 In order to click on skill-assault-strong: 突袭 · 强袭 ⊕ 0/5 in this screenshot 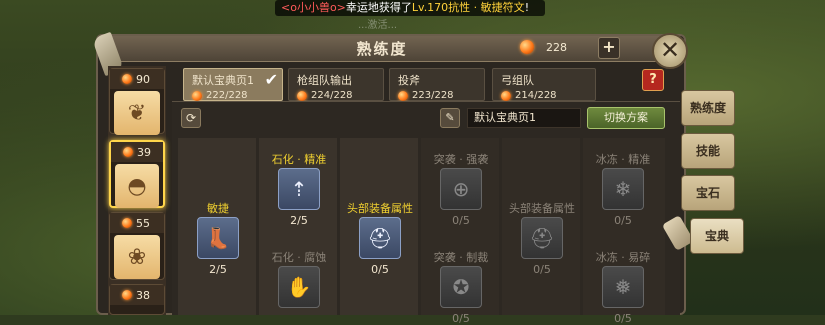, I will do `click(461, 189)`.